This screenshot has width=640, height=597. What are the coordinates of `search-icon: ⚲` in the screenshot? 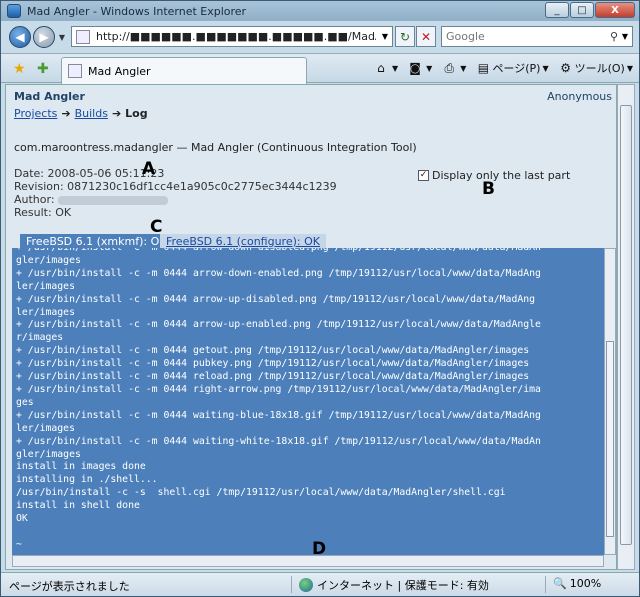 It's located at (614, 36).